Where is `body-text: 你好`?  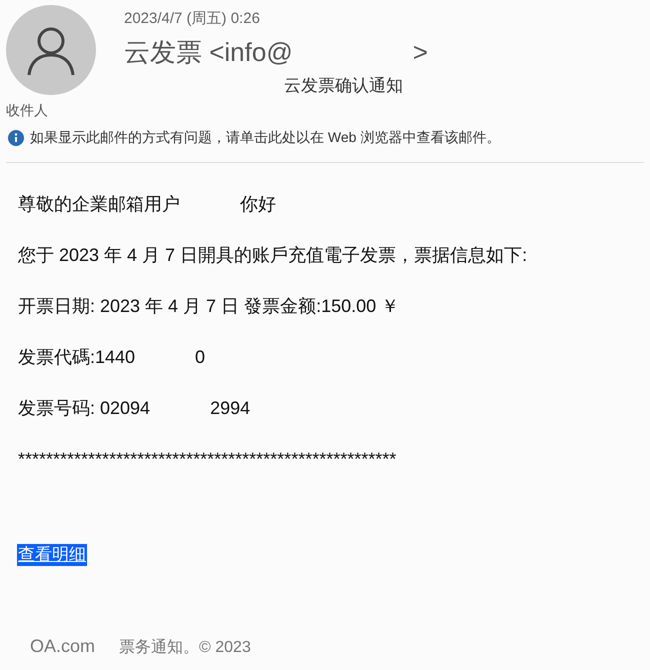
body-text: 你好 is located at coordinates (258, 204).